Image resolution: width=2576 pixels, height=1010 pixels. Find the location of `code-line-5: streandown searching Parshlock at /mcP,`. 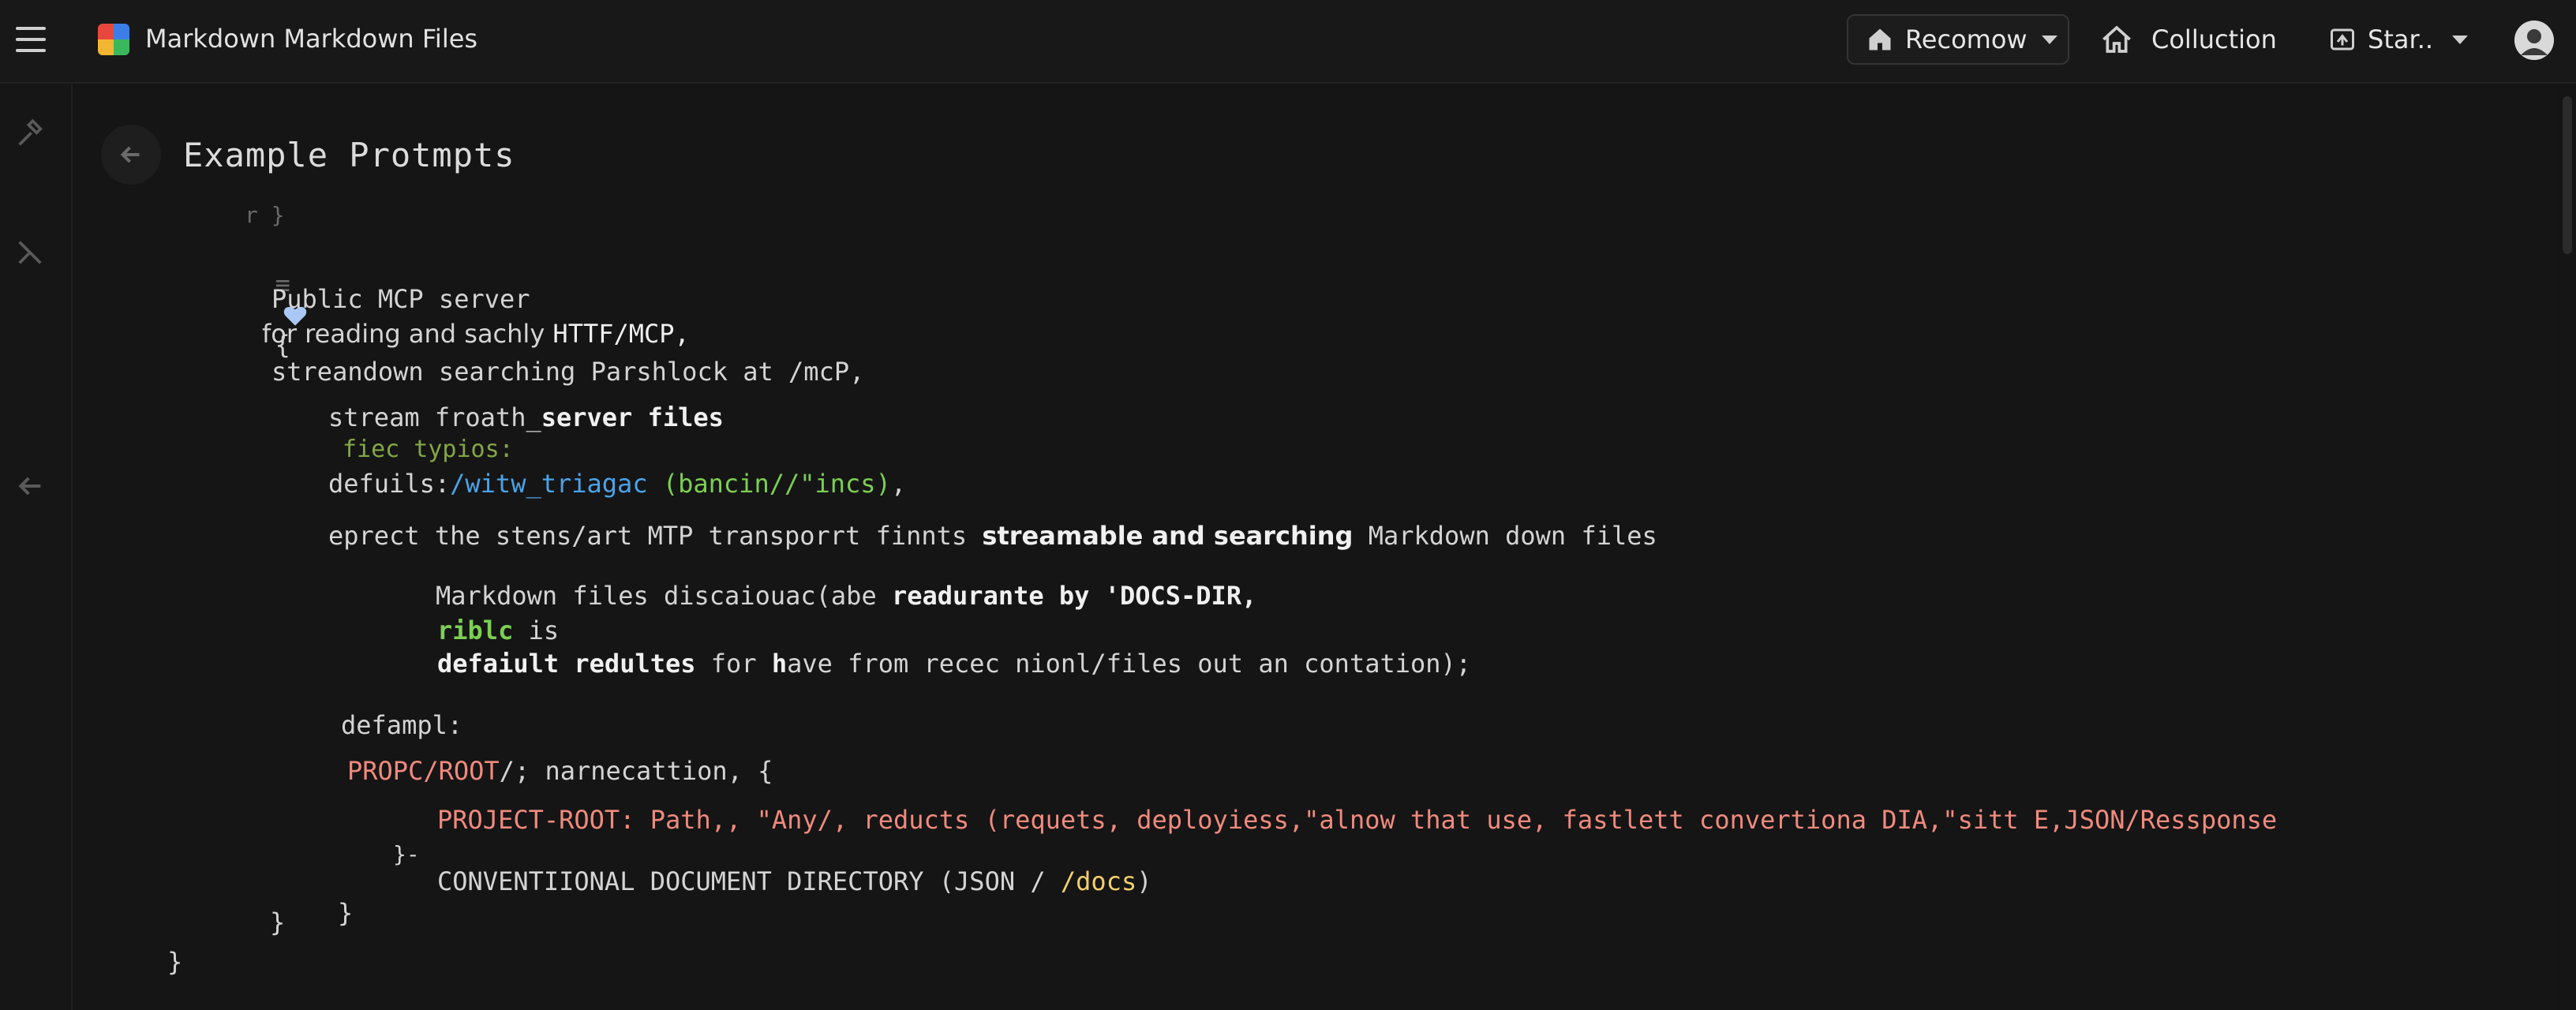

code-line-5: streandown searching Parshlock at /mcP, is located at coordinates (568, 372).